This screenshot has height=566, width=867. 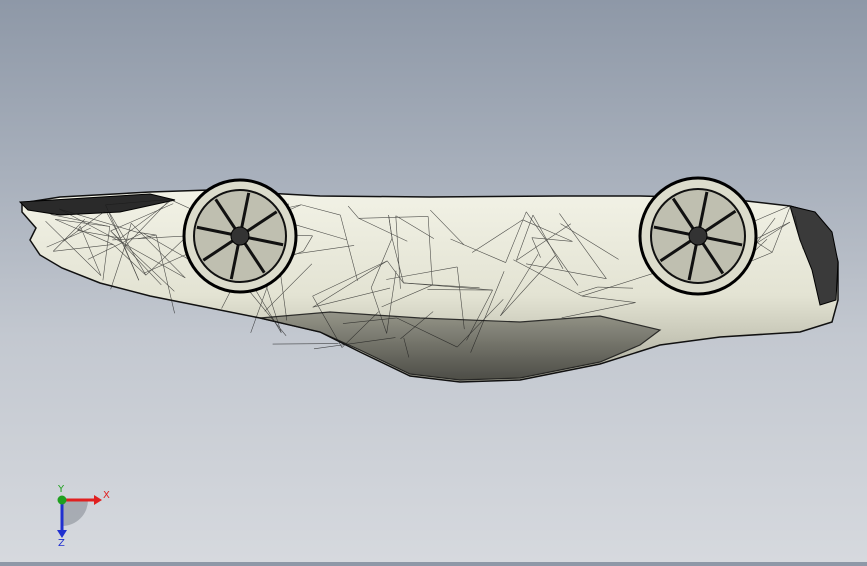 I want to click on rear-wheel, so click(x=240, y=236).